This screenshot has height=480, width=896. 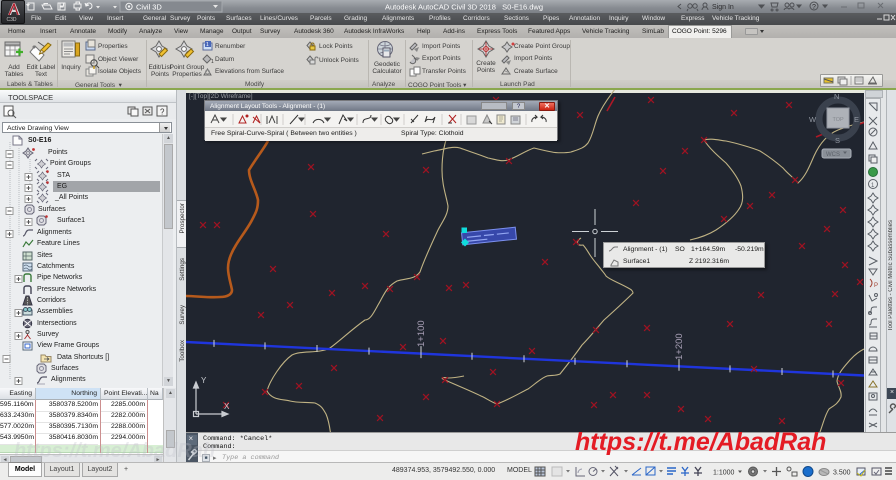 I want to click on svg-text: 1+200, so click(x=679, y=346).